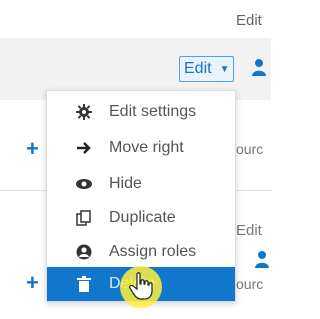 This screenshot has height=319, width=320. What do you see at coordinates (141, 286) in the screenshot?
I see `hand-pointer-icon` at bounding box center [141, 286].